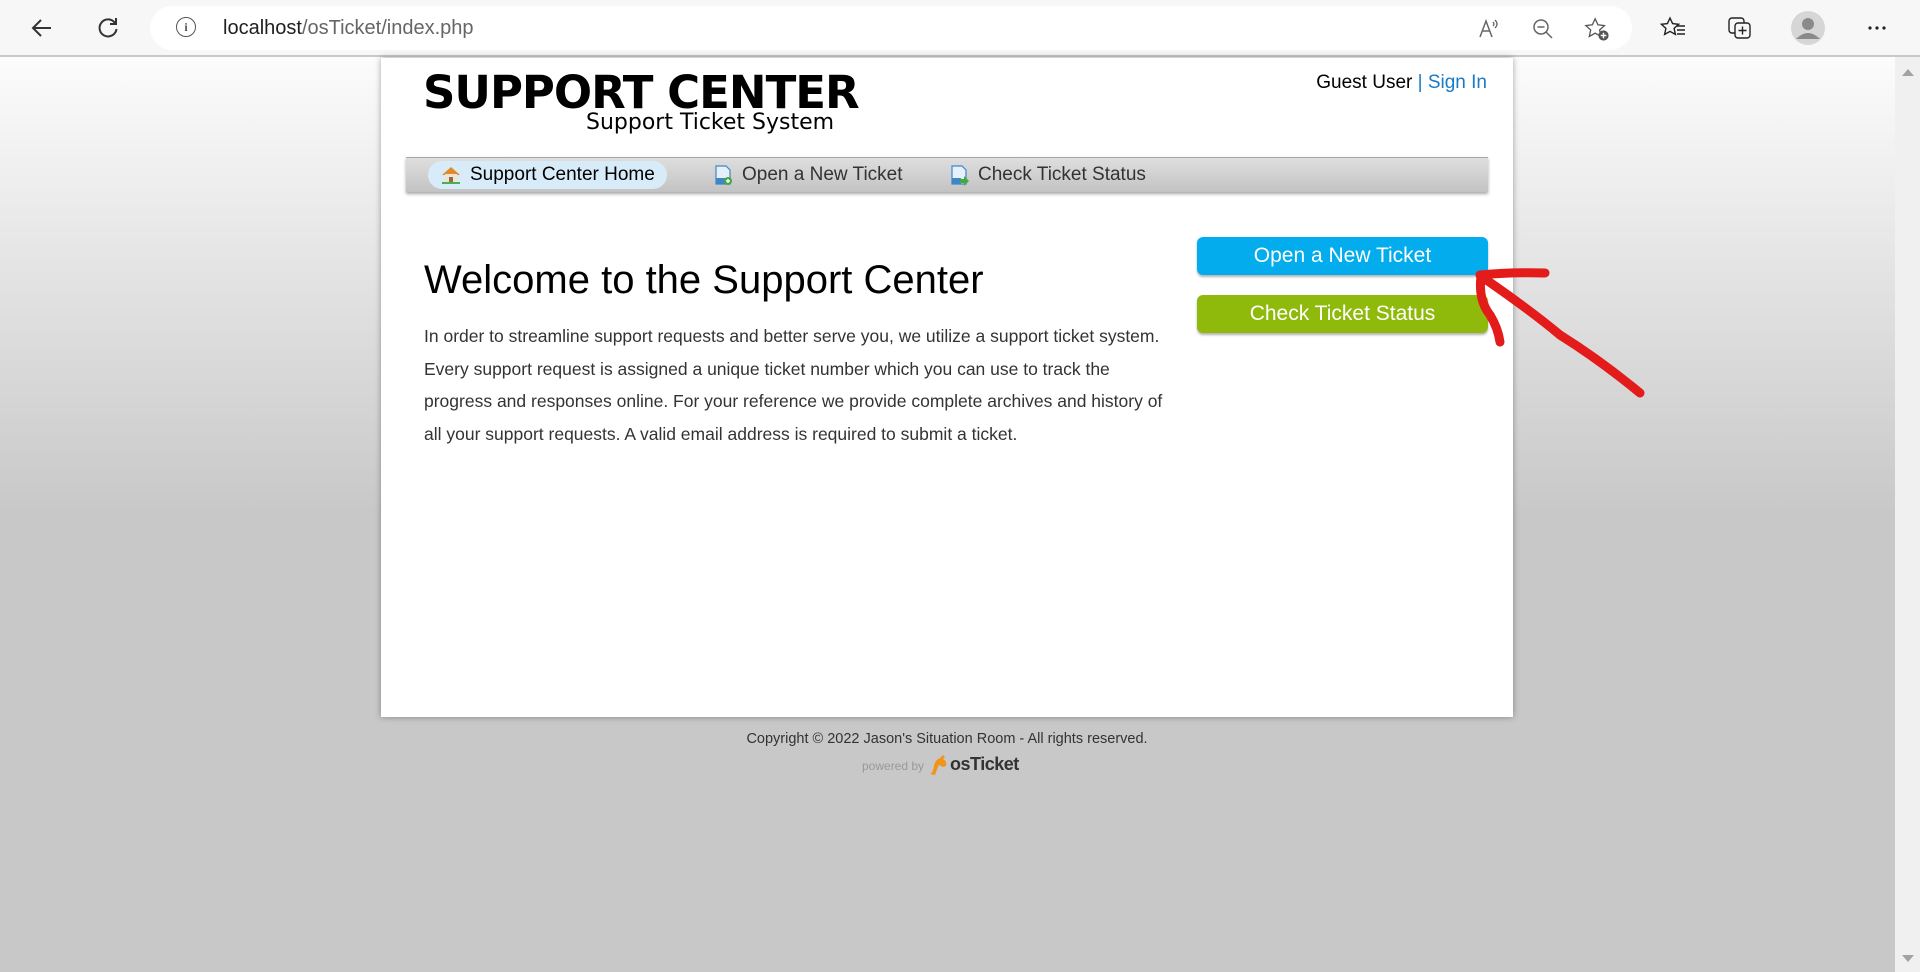 Image resolution: width=1920 pixels, height=972 pixels. Describe the element at coordinates (1908, 958) in the screenshot. I see `scroll-down-icon` at that location.